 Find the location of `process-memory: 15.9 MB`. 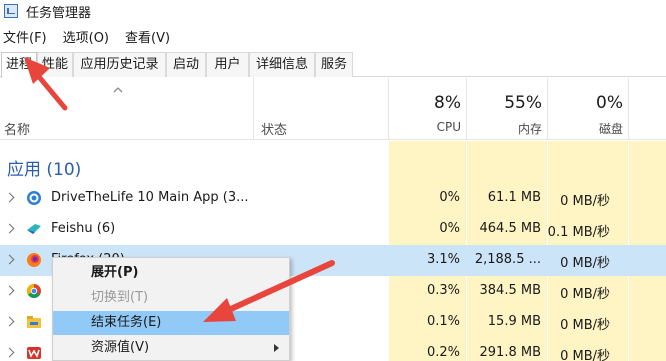

process-memory: 15.9 MB is located at coordinates (514, 321).